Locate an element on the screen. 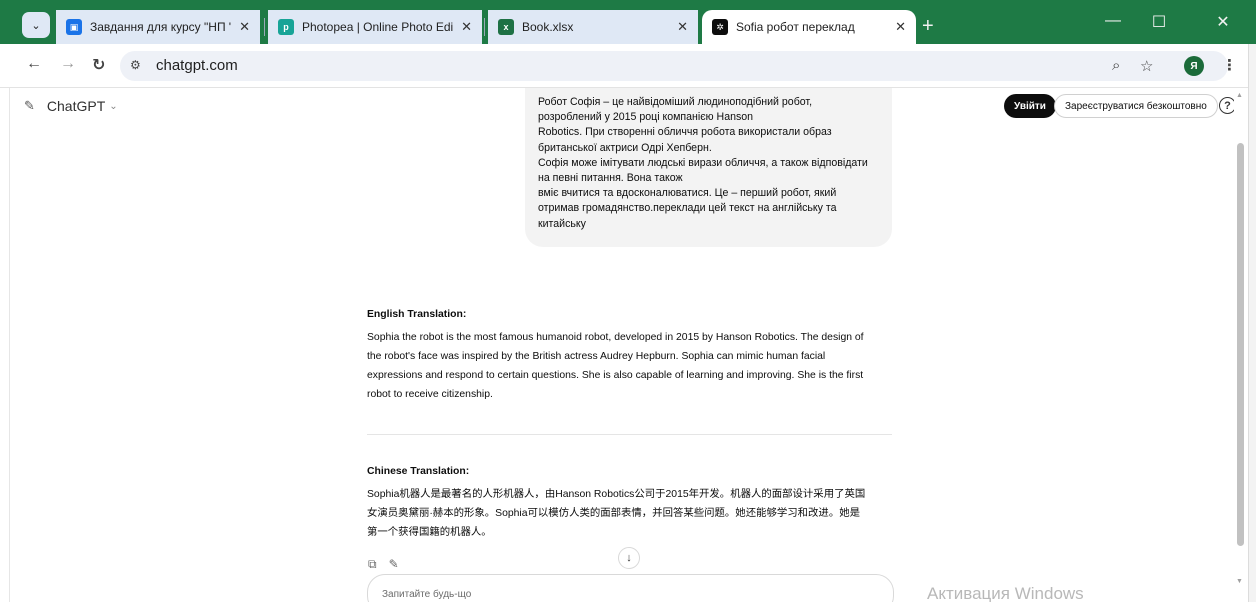 The image size is (1256, 602). tab-title: Завдання для курсу "НП "Циф is located at coordinates (160, 27).